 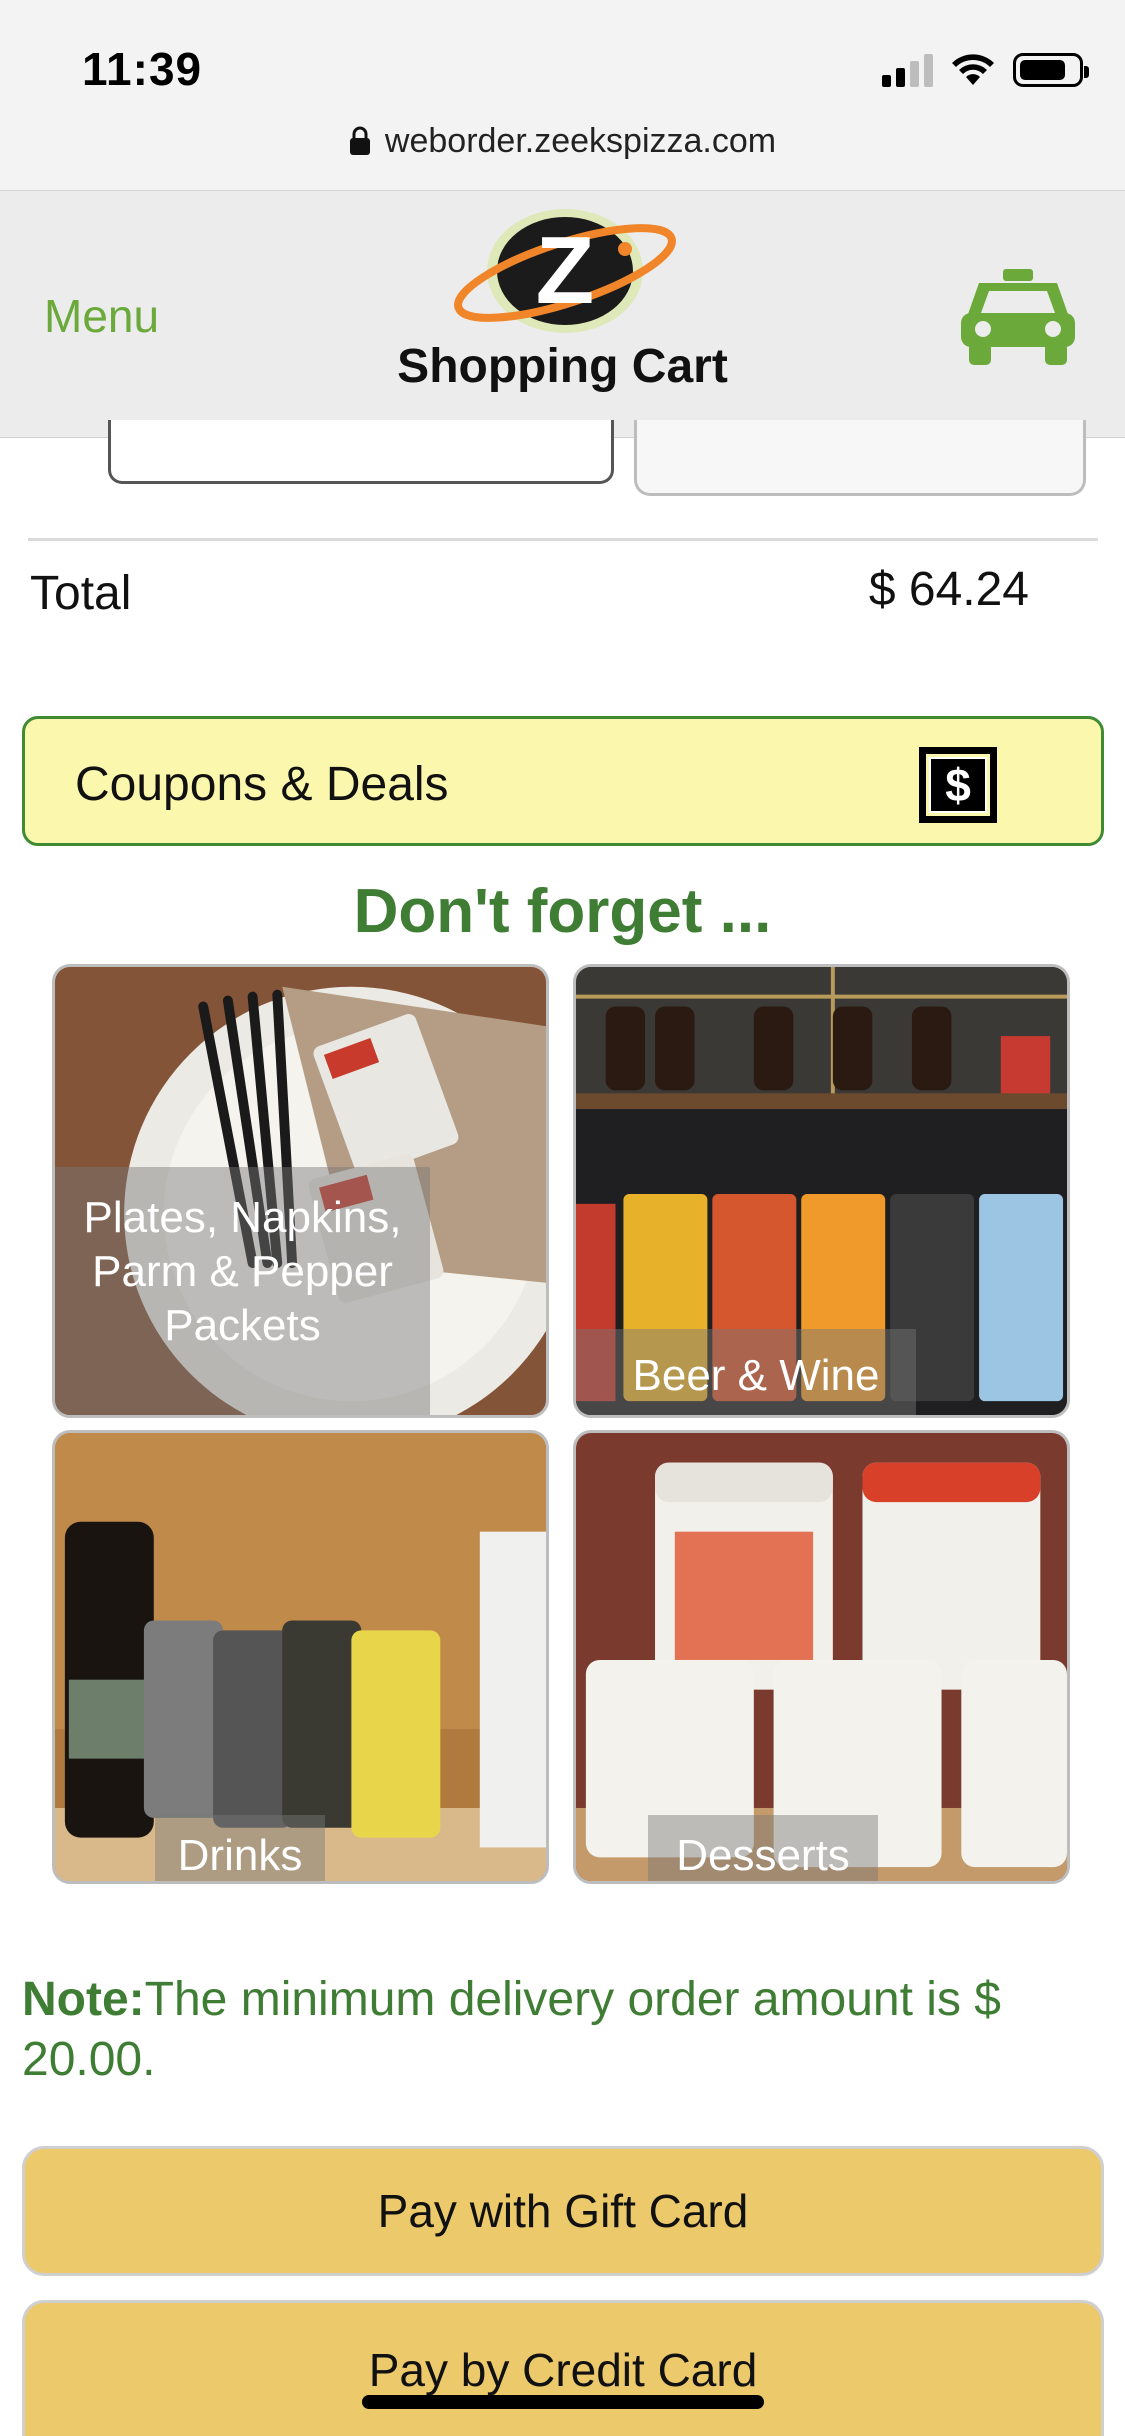 I want to click on site-header: Menu Z Shopping Cart, so click(x=562, y=314).